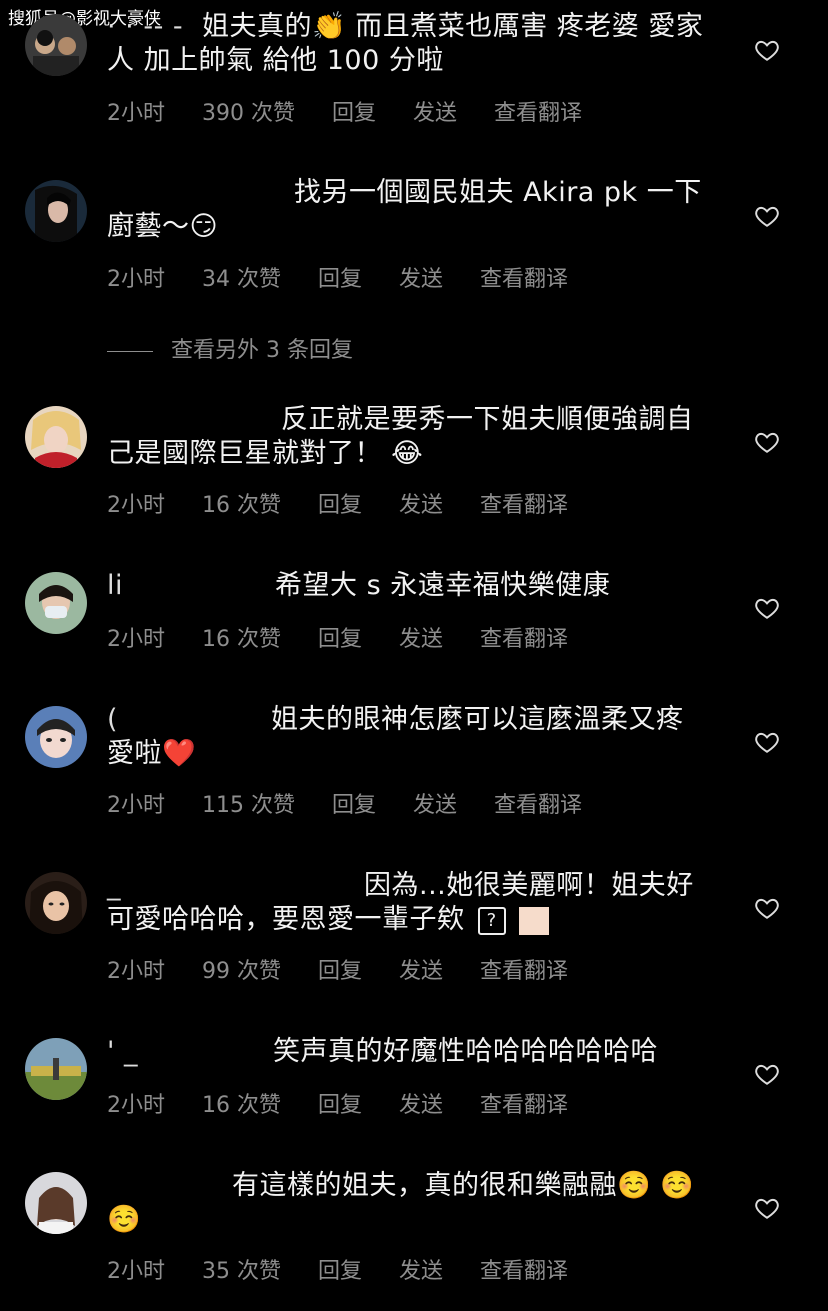  What do you see at coordinates (191, 586) in the screenshot?
I see `username: li` at bounding box center [191, 586].